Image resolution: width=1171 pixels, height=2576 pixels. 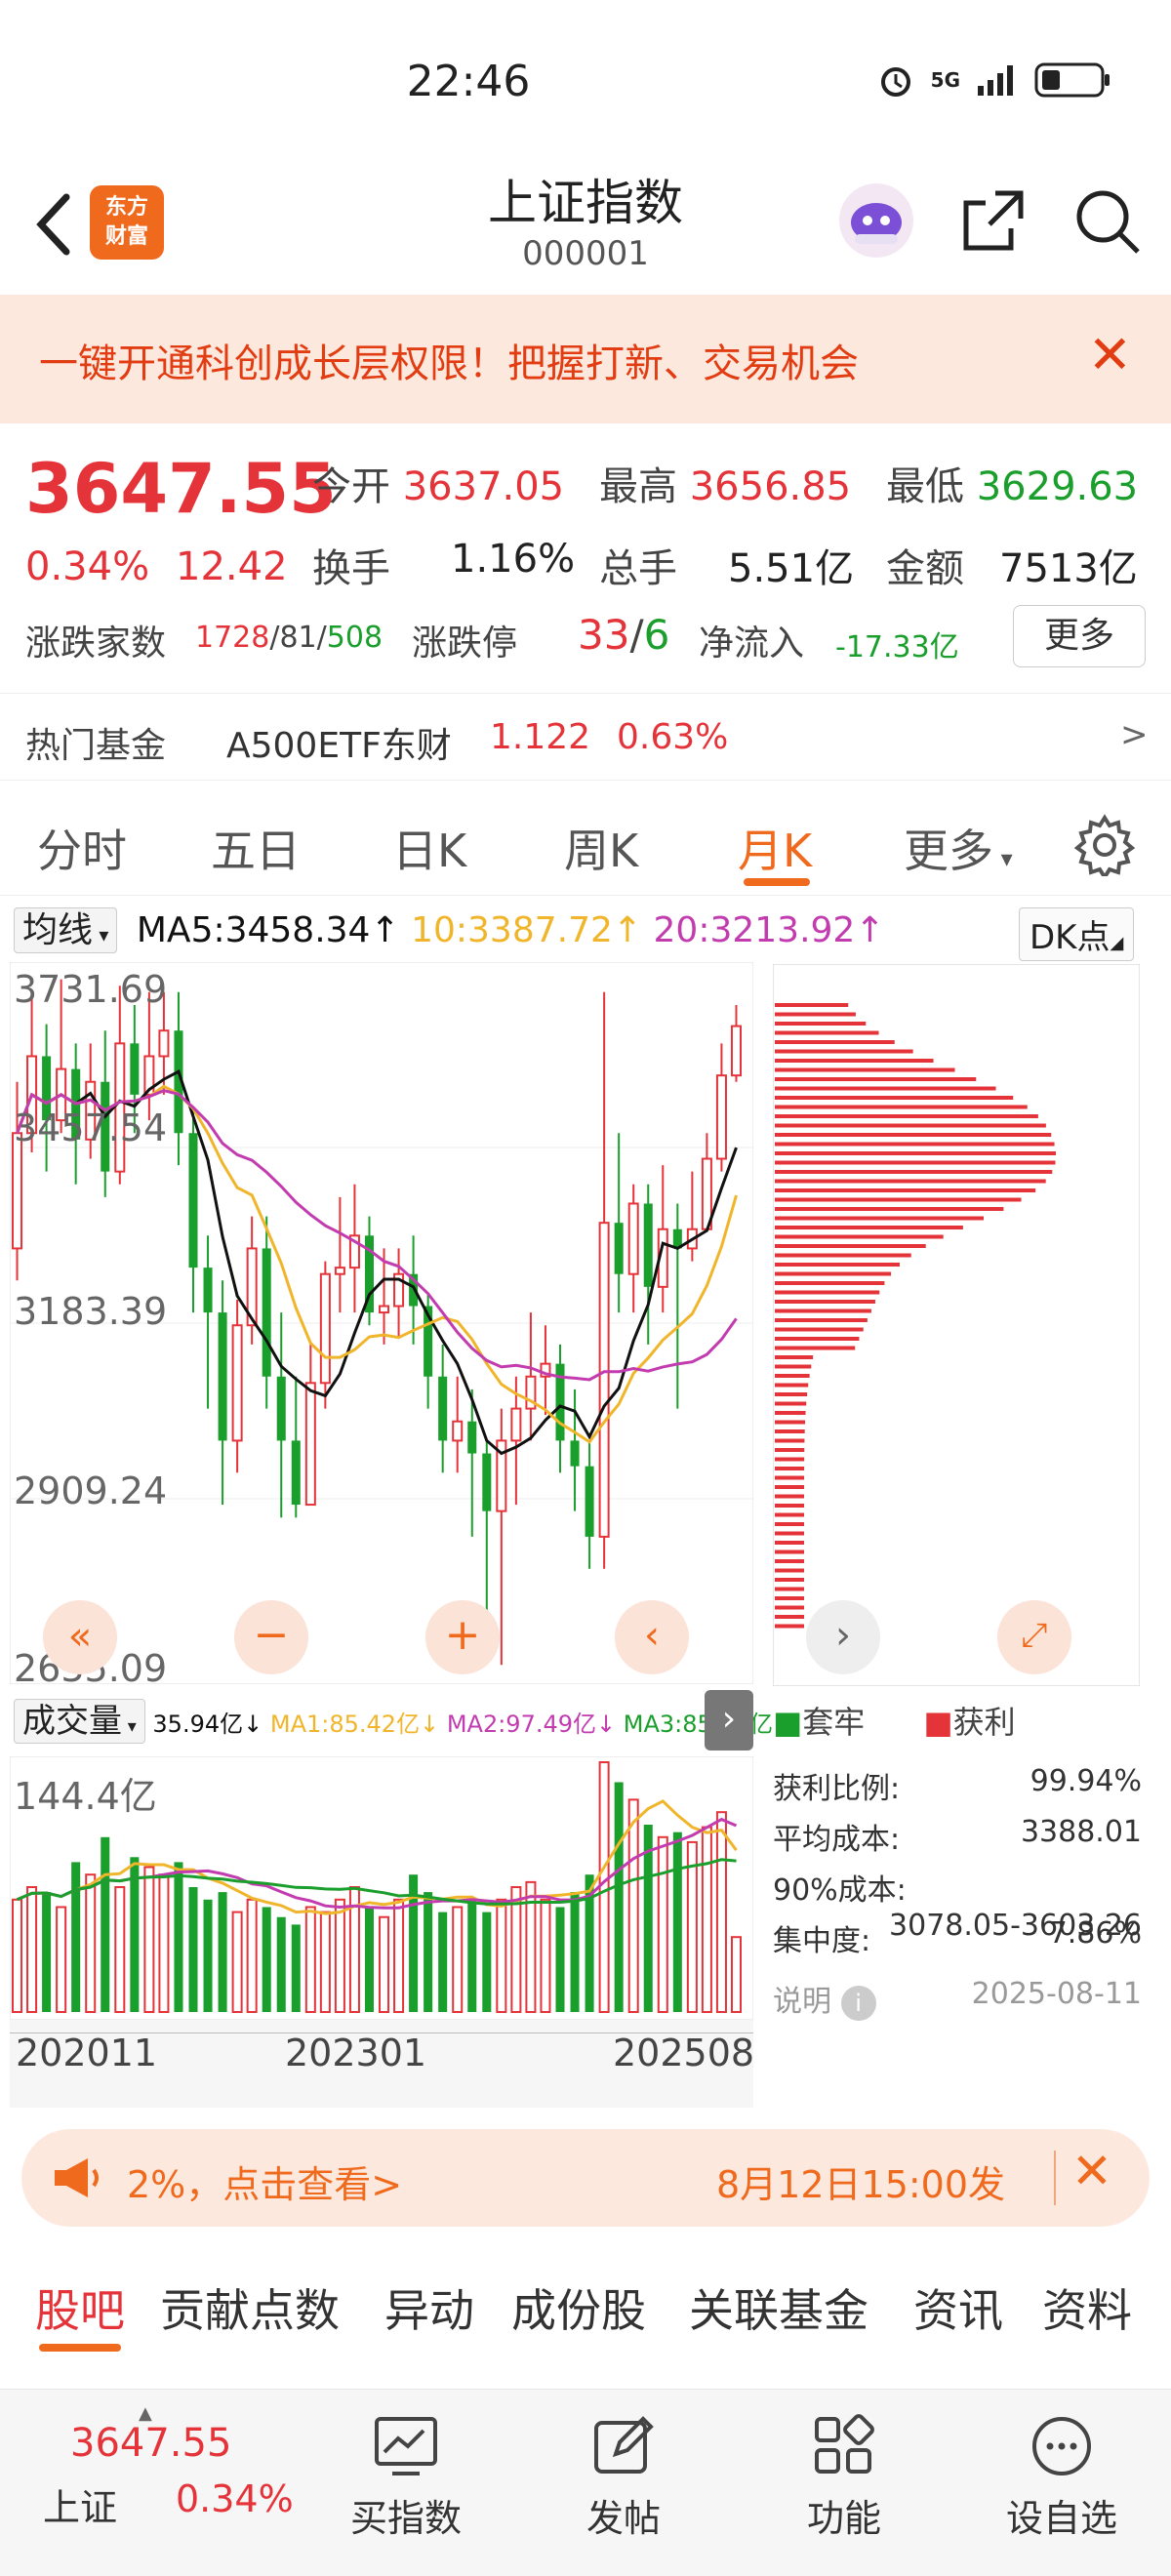 What do you see at coordinates (957, 1836) in the screenshot?
I see `stat-row: 平均成本: 3388.01` at bounding box center [957, 1836].